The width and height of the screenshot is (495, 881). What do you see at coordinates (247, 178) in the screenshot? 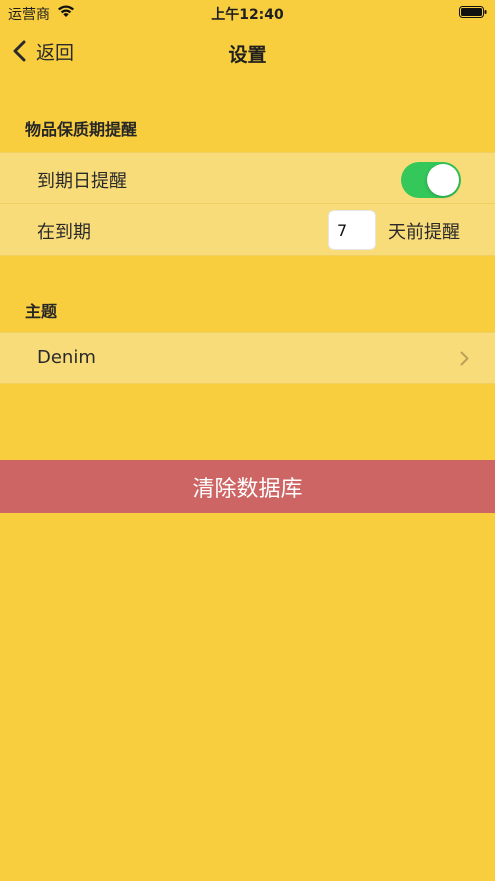
I see `due-reminder-row: 到期日提醒` at bounding box center [247, 178].